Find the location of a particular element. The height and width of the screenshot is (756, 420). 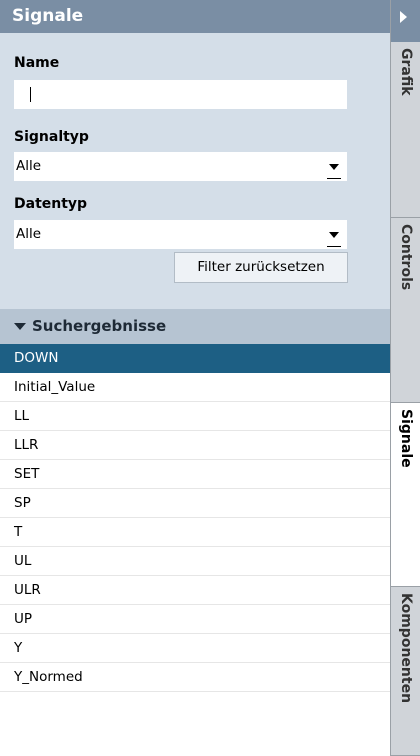

signaltyp-label: Signaltyp is located at coordinates (51, 137).